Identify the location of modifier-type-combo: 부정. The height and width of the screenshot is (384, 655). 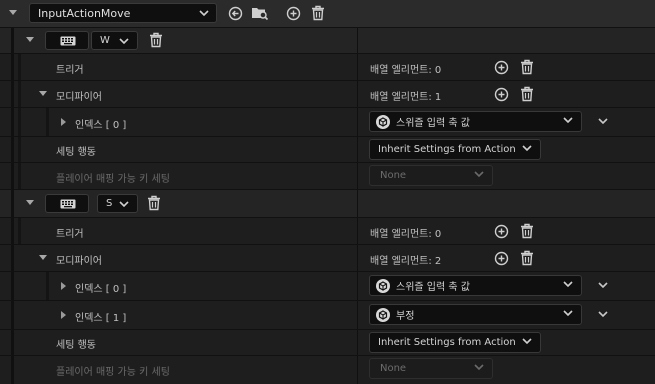
(475, 314).